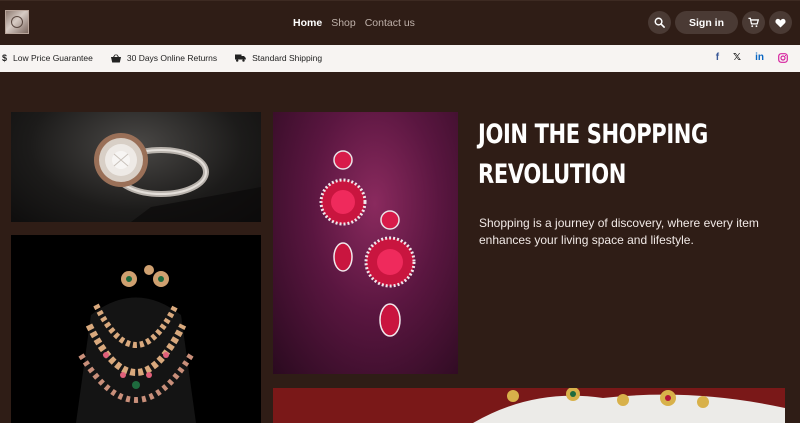  I want to click on facebook-icon: f, so click(717, 57).